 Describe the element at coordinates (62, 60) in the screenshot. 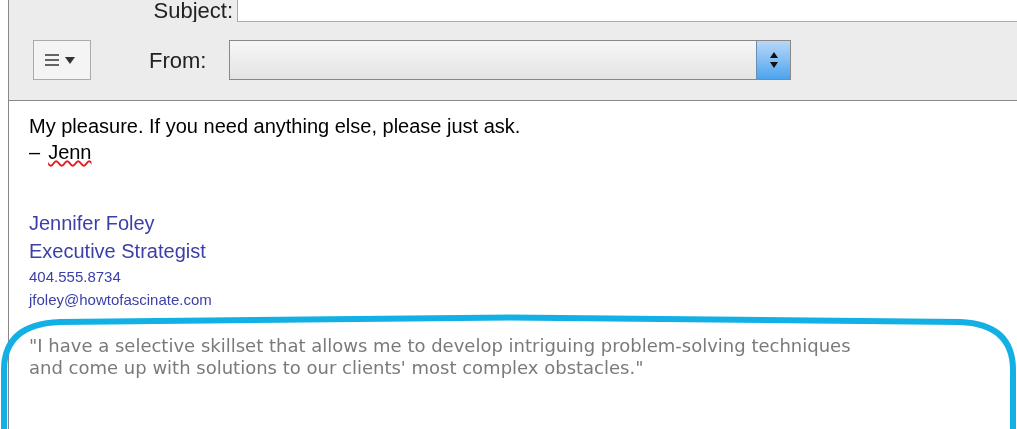

I see `format-menu-button` at that location.